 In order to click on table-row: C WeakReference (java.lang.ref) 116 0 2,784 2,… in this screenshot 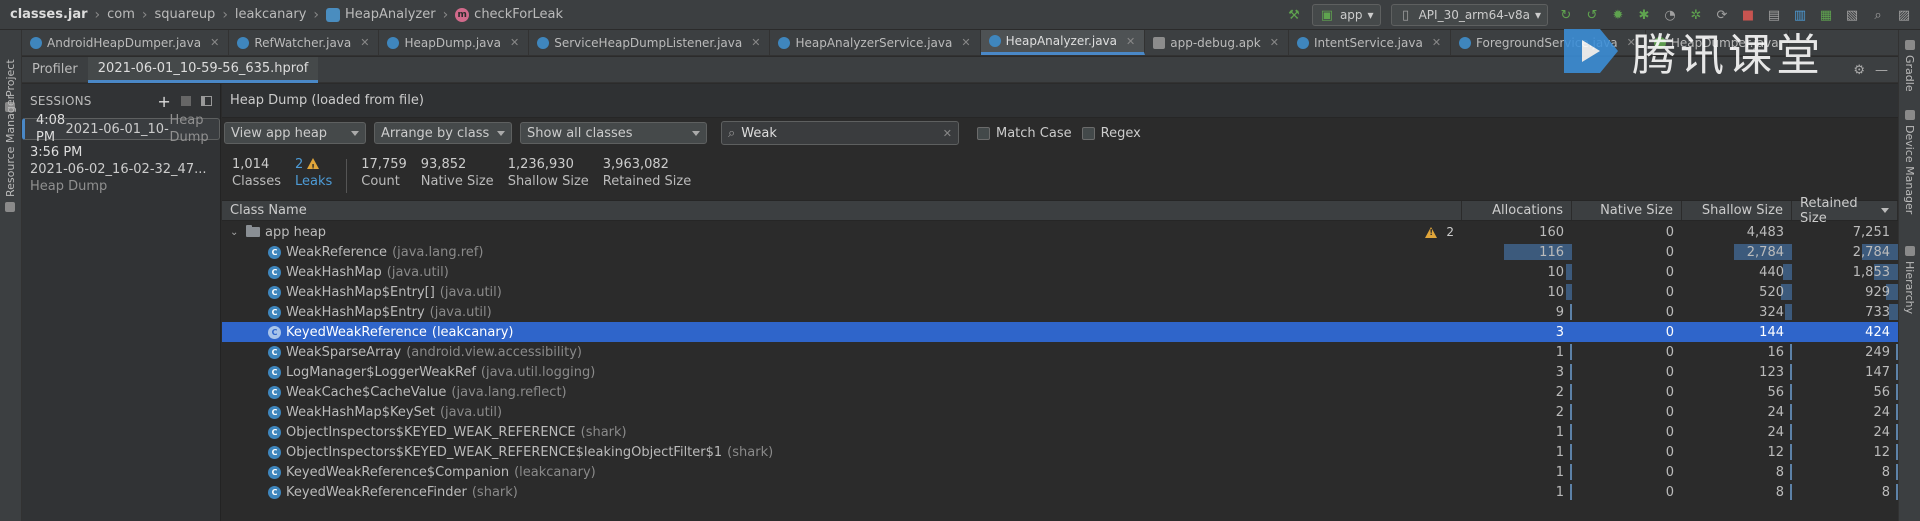, I will do `click(1060, 252)`.